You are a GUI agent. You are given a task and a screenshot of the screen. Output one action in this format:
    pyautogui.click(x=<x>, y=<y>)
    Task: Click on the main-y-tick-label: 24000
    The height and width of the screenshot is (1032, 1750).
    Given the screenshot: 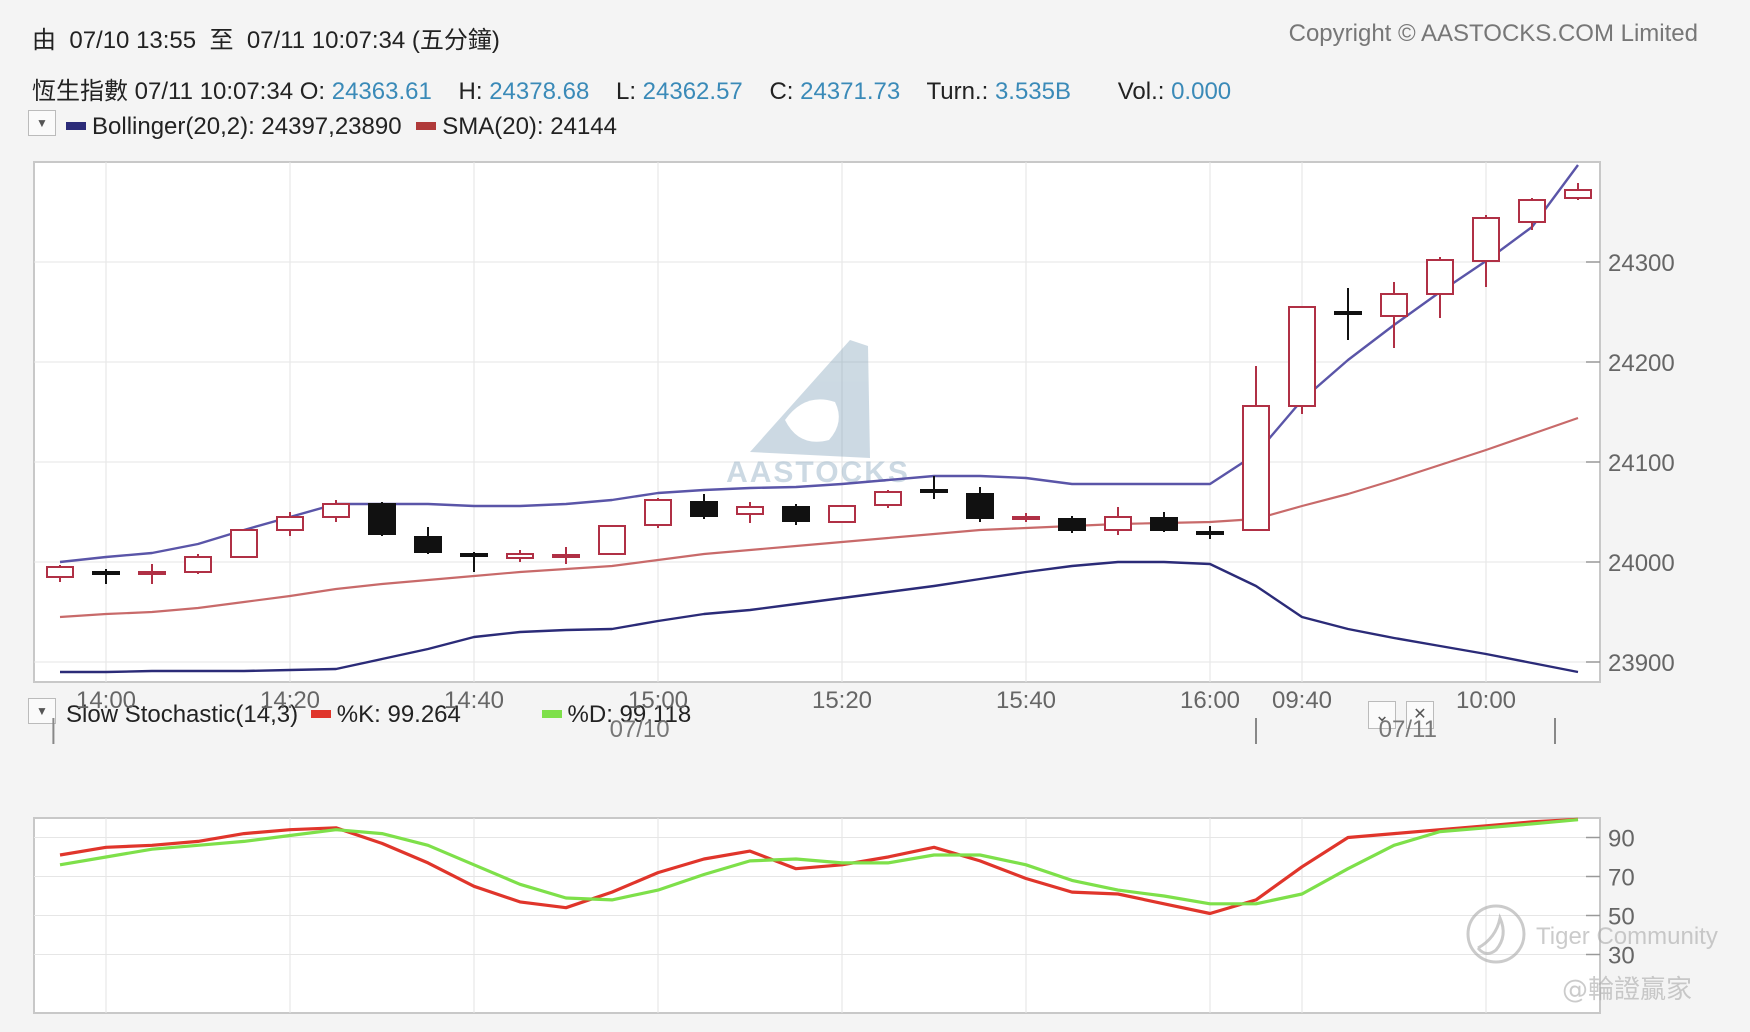 What is the action you would take?
    pyautogui.click(x=1641, y=563)
    